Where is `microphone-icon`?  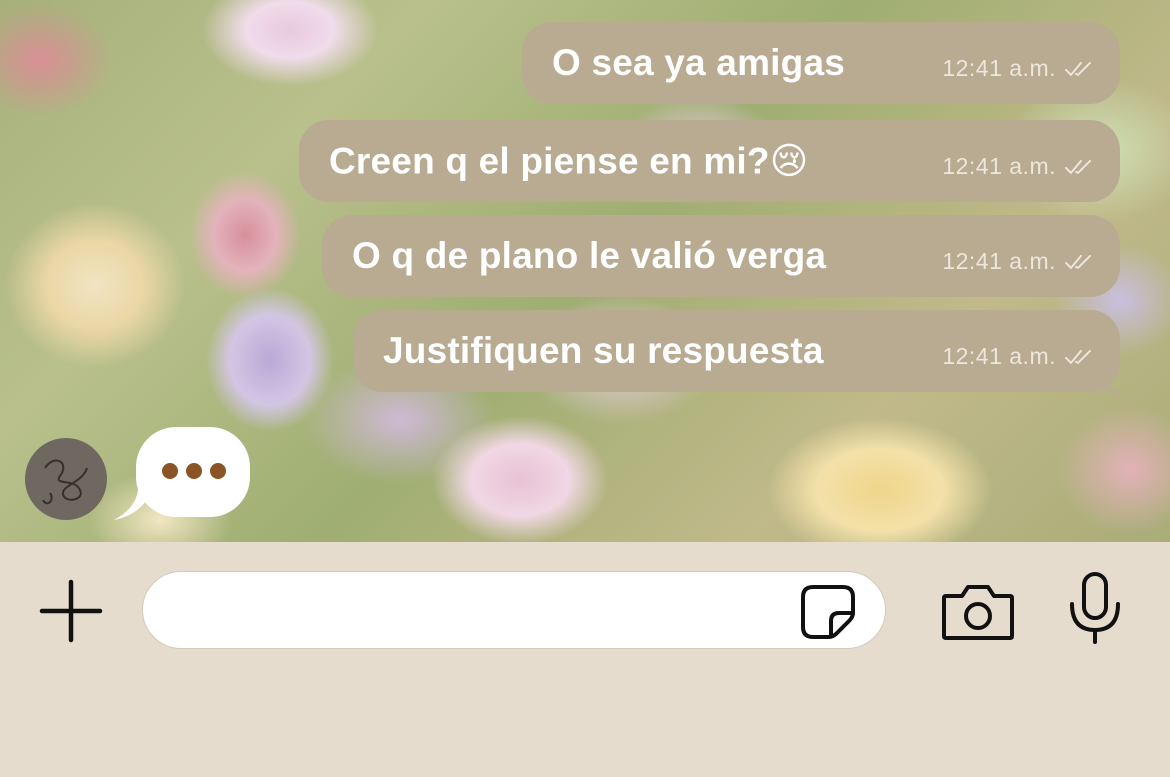
microphone-icon is located at coordinates (1095, 608).